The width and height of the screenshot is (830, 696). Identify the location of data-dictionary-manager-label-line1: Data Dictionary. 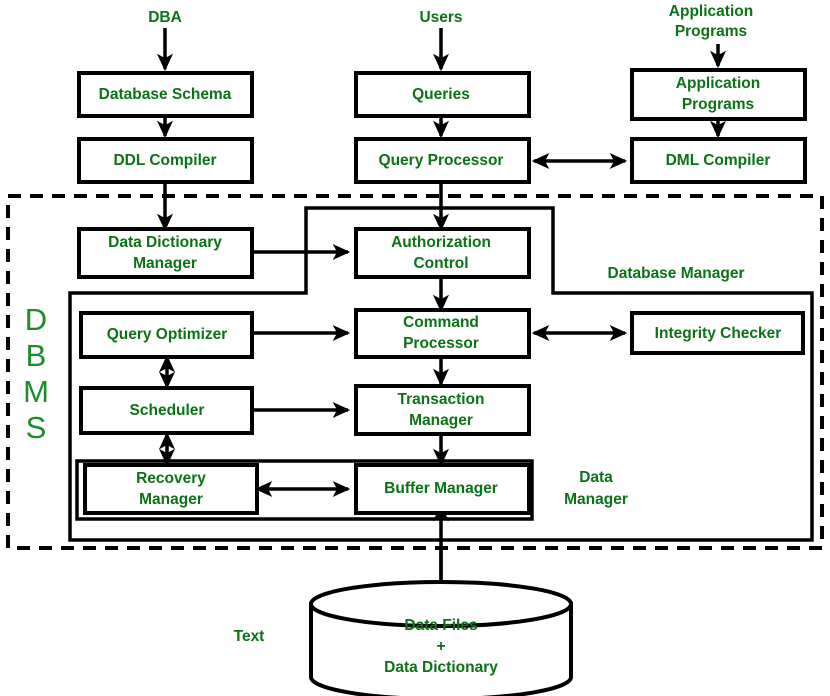
(165, 242).